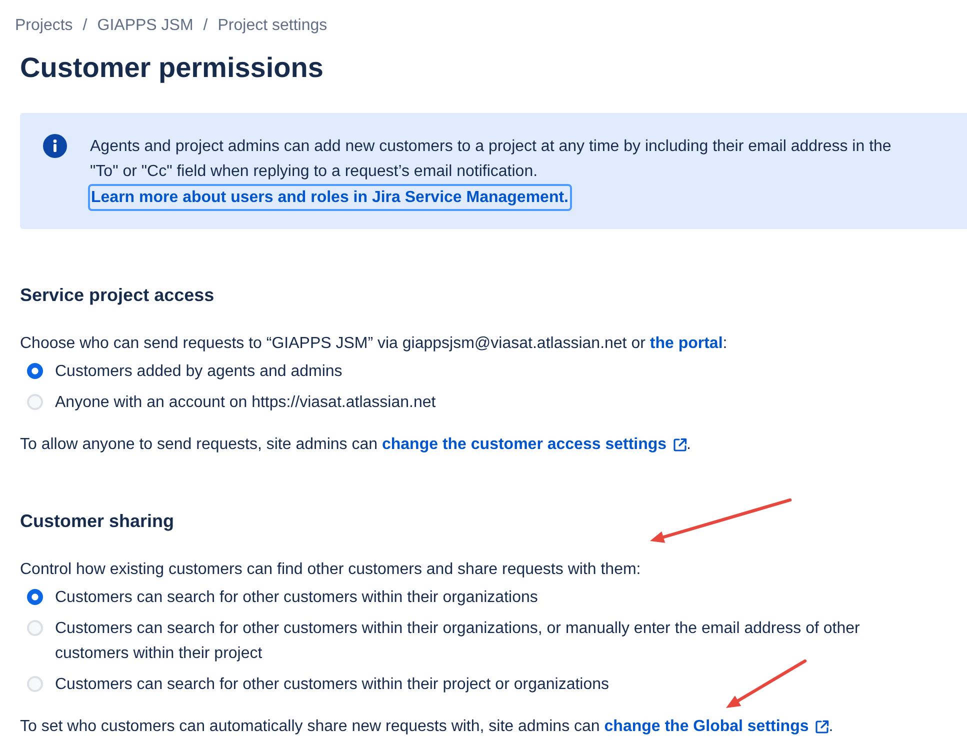  I want to click on option-label: Customers can search for other customers within their organizations, or manually enter the email address of other customers within their project, so click(472, 641).